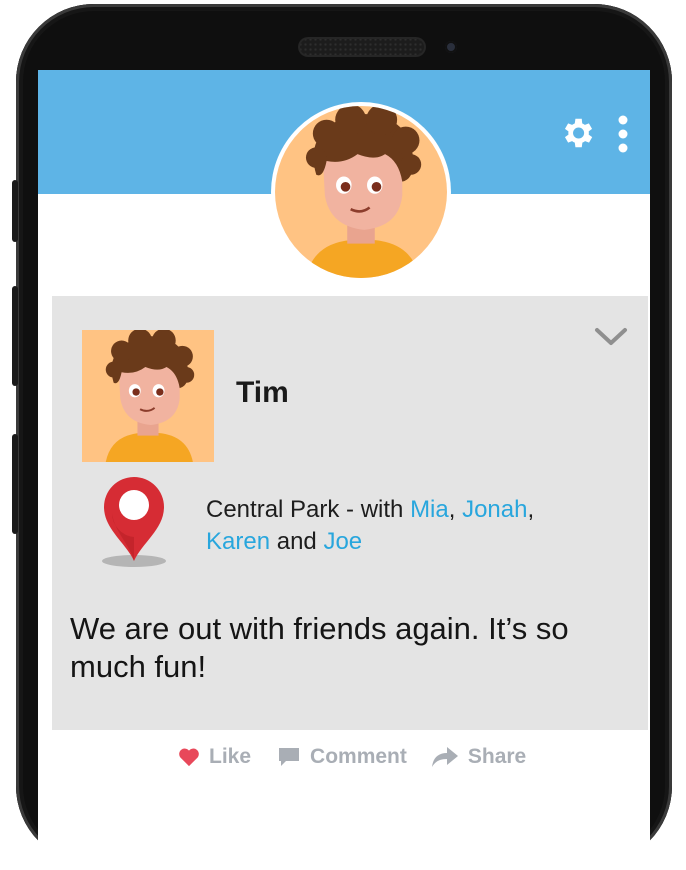 This screenshot has height=870, width=686. What do you see at coordinates (577, 133) in the screenshot?
I see `gear-icon` at bounding box center [577, 133].